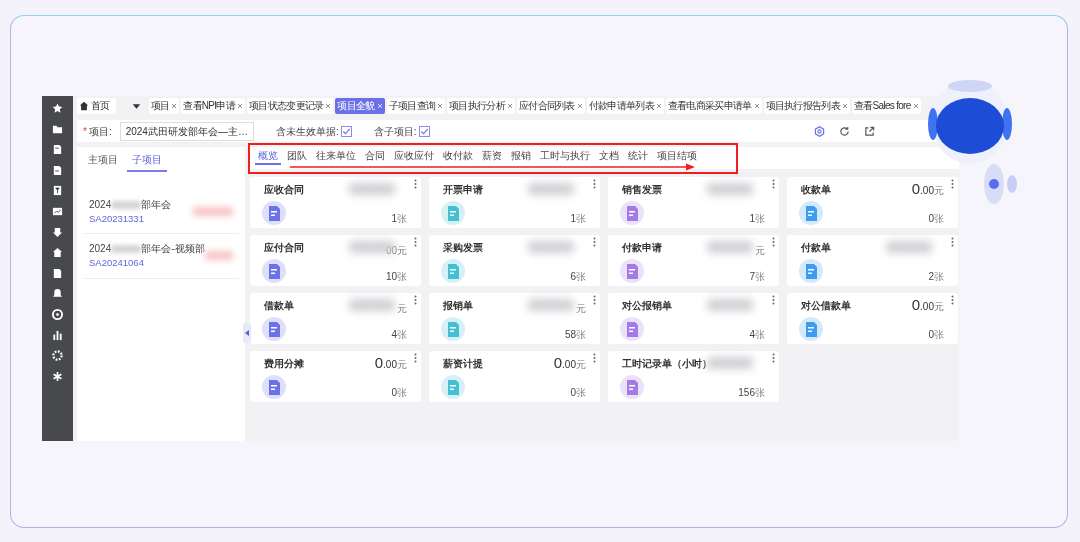 This screenshot has width=1080, height=542. What do you see at coordinates (336, 156) in the screenshot?
I see `tab: 往来单位` at bounding box center [336, 156].